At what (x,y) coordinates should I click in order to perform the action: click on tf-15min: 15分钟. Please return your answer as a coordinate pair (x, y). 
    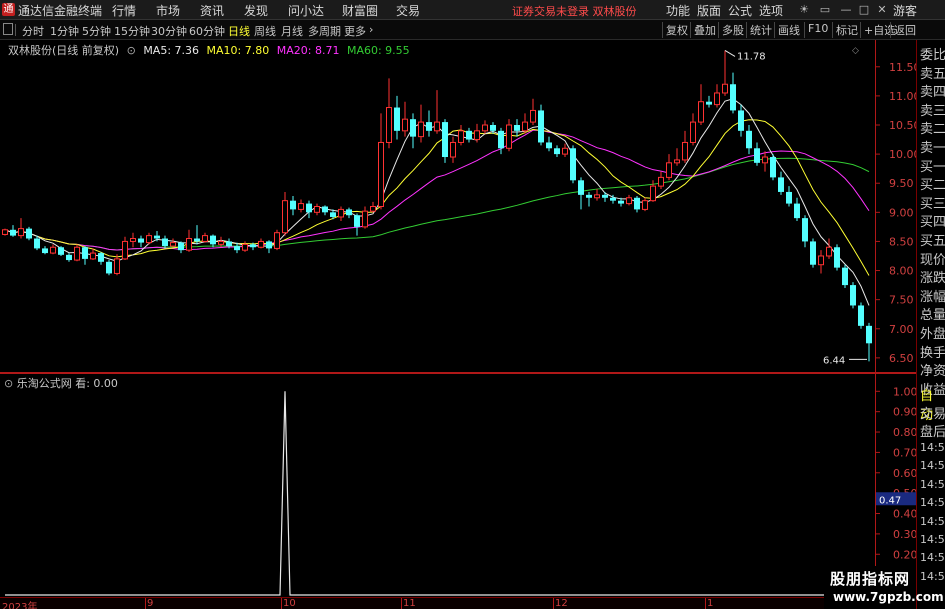
    Looking at the image, I should click on (132, 31).